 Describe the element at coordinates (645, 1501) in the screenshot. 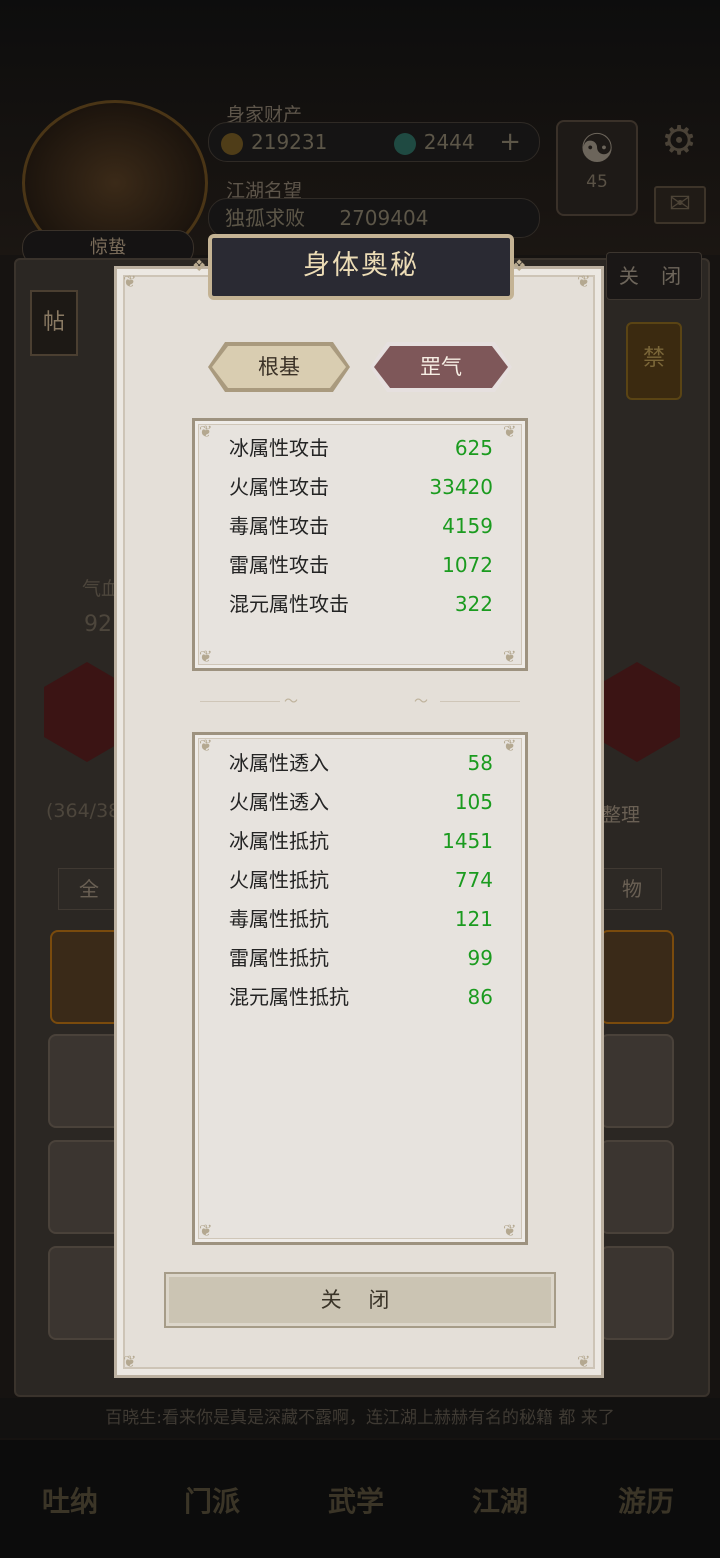

I see `nav-travel: 游历` at that location.